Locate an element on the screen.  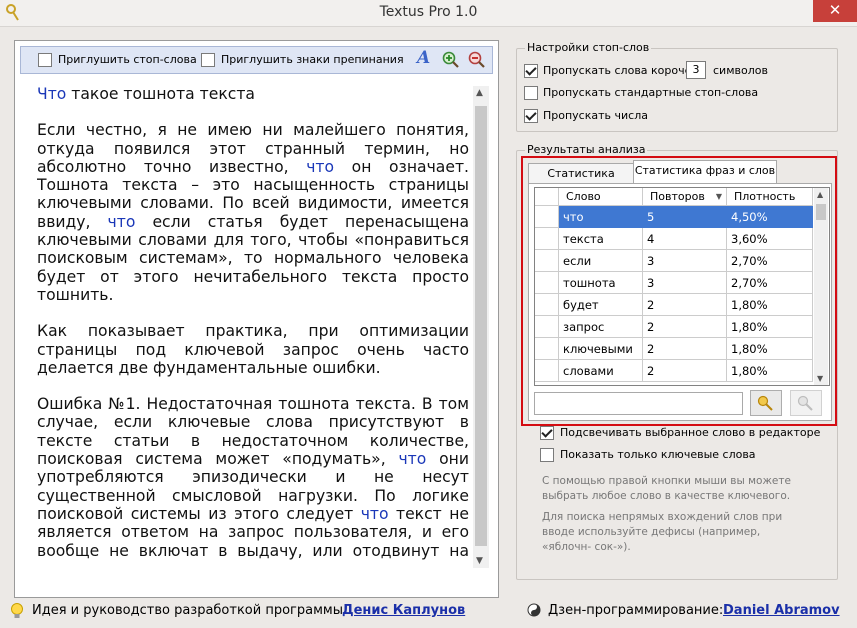
highlight-word-label: Подсвечивать выбранное слово в редакторе is located at coordinates (690, 432).